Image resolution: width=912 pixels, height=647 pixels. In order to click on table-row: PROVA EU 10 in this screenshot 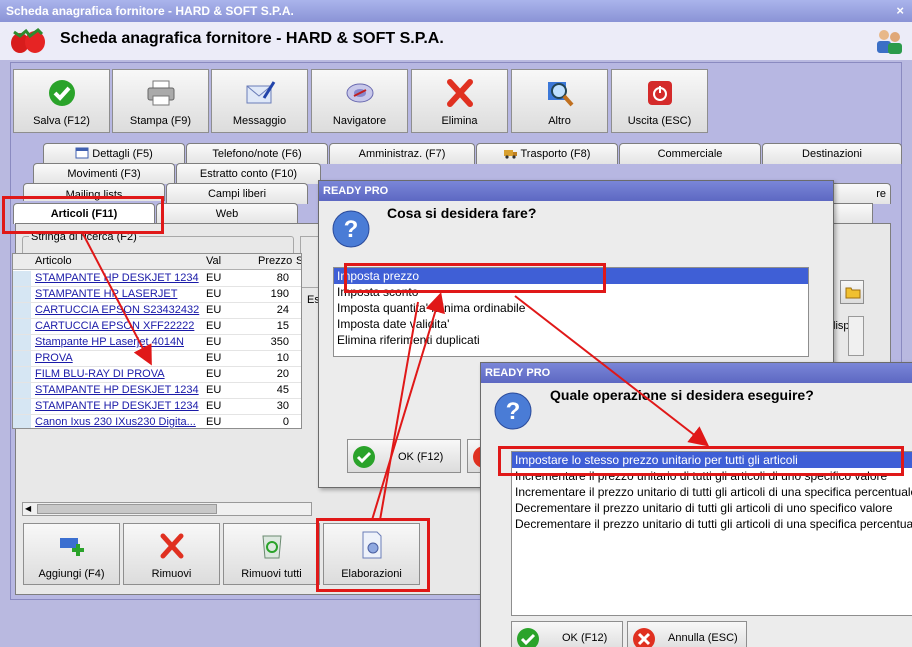, I will do `click(157, 359)`.